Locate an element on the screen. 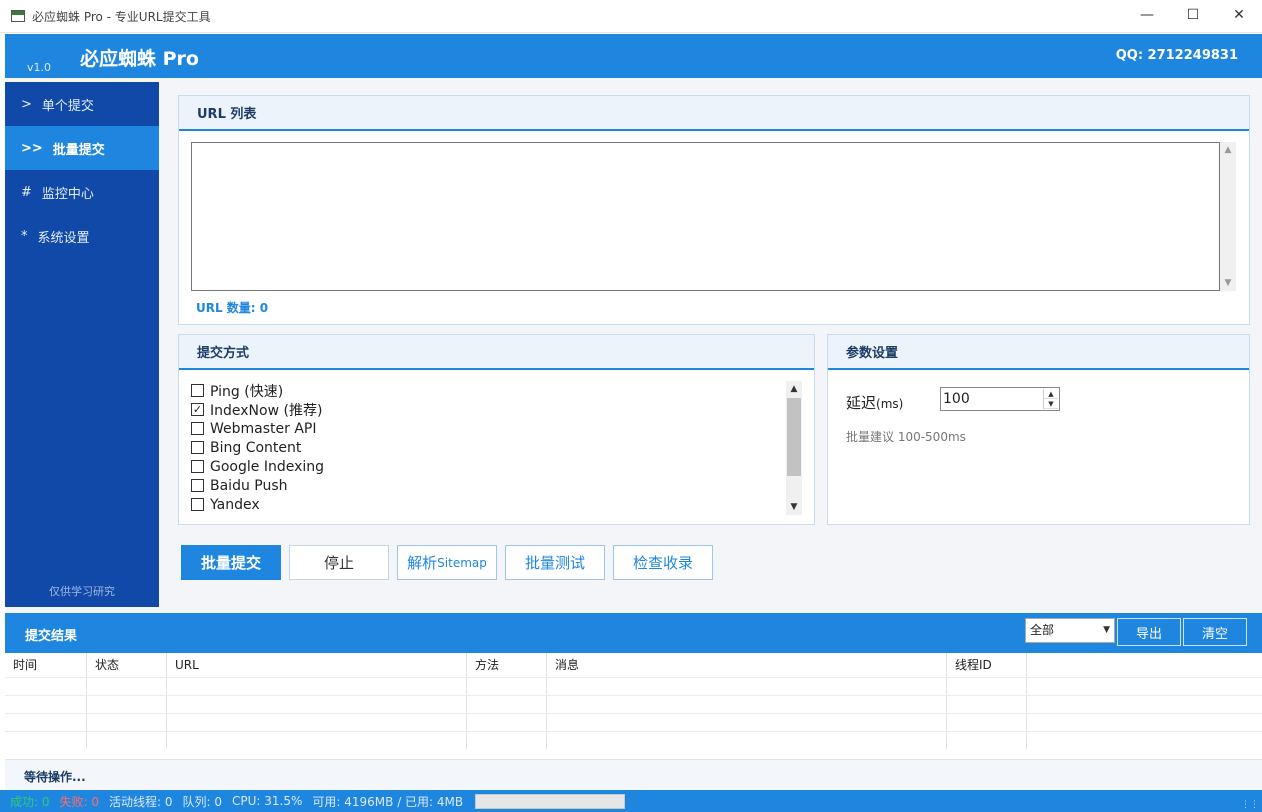 This screenshot has height=812, width=1262. app-header: v1.0 必应蜘蛛 Pro QQ: 2712249831 is located at coordinates (633, 56).